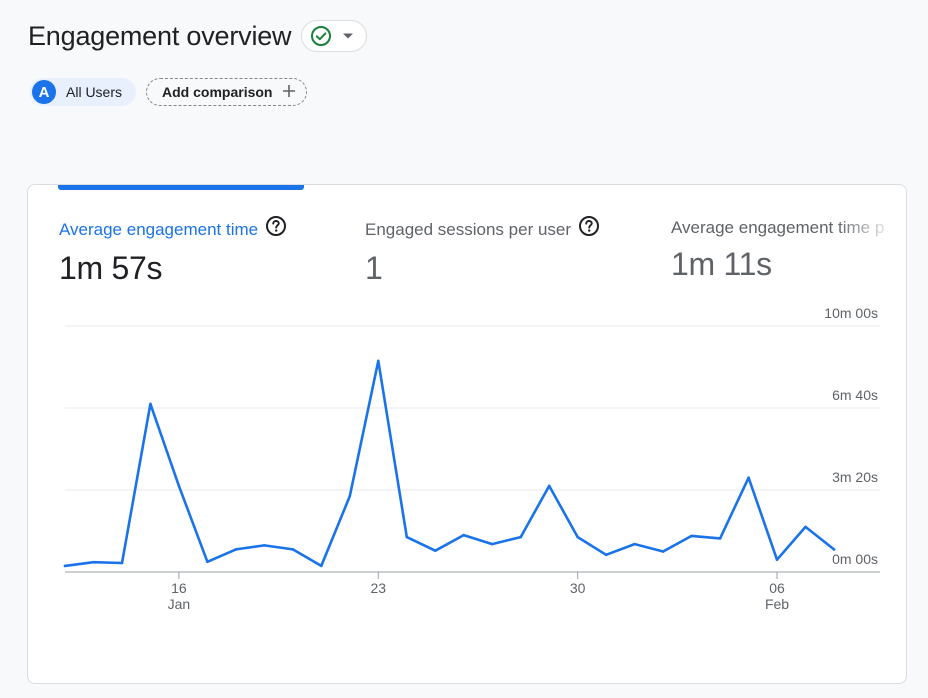  Describe the element at coordinates (334, 36) in the screenshot. I see `status-dropdown-button` at that location.